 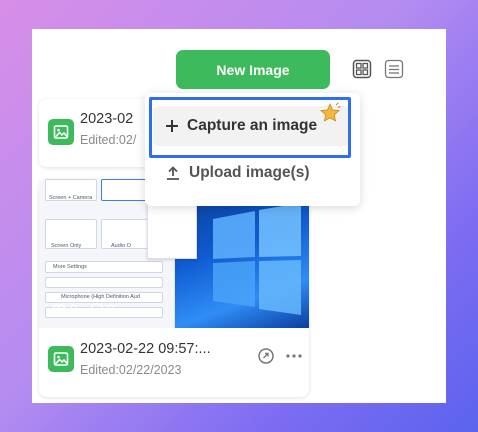 What do you see at coordinates (253, 69) in the screenshot?
I see `new-image-button: New Image` at bounding box center [253, 69].